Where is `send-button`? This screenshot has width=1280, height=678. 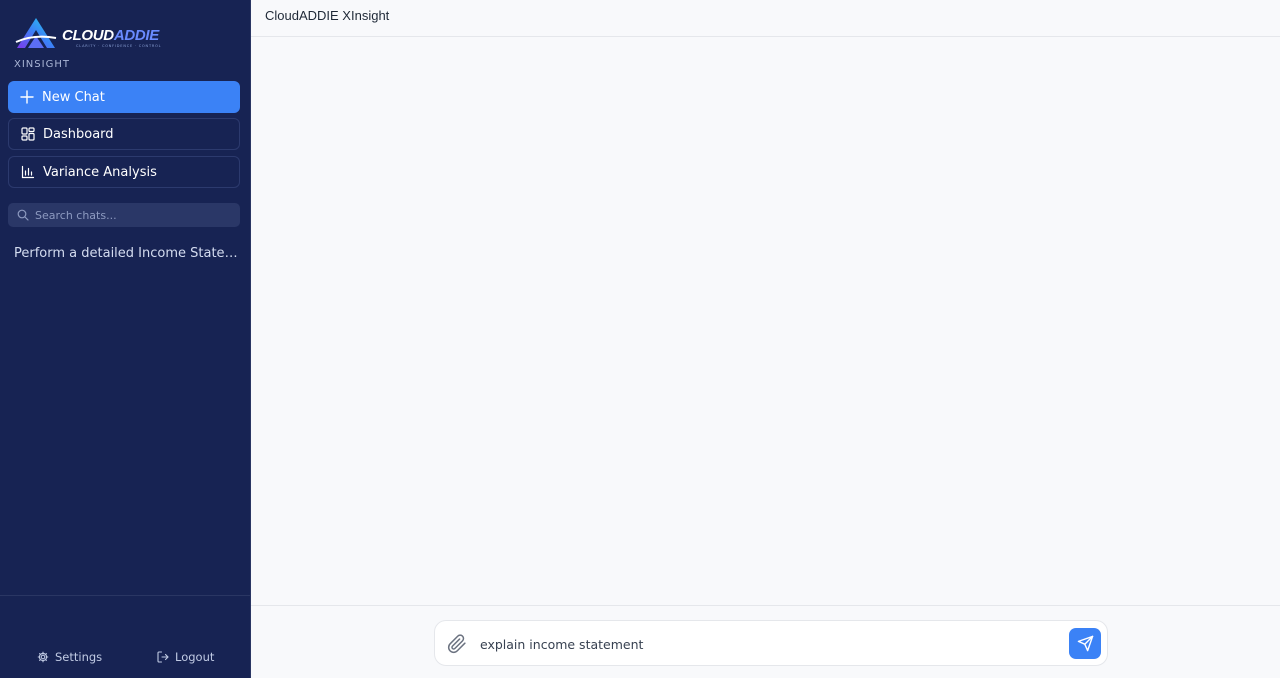
send-button is located at coordinates (1085, 643).